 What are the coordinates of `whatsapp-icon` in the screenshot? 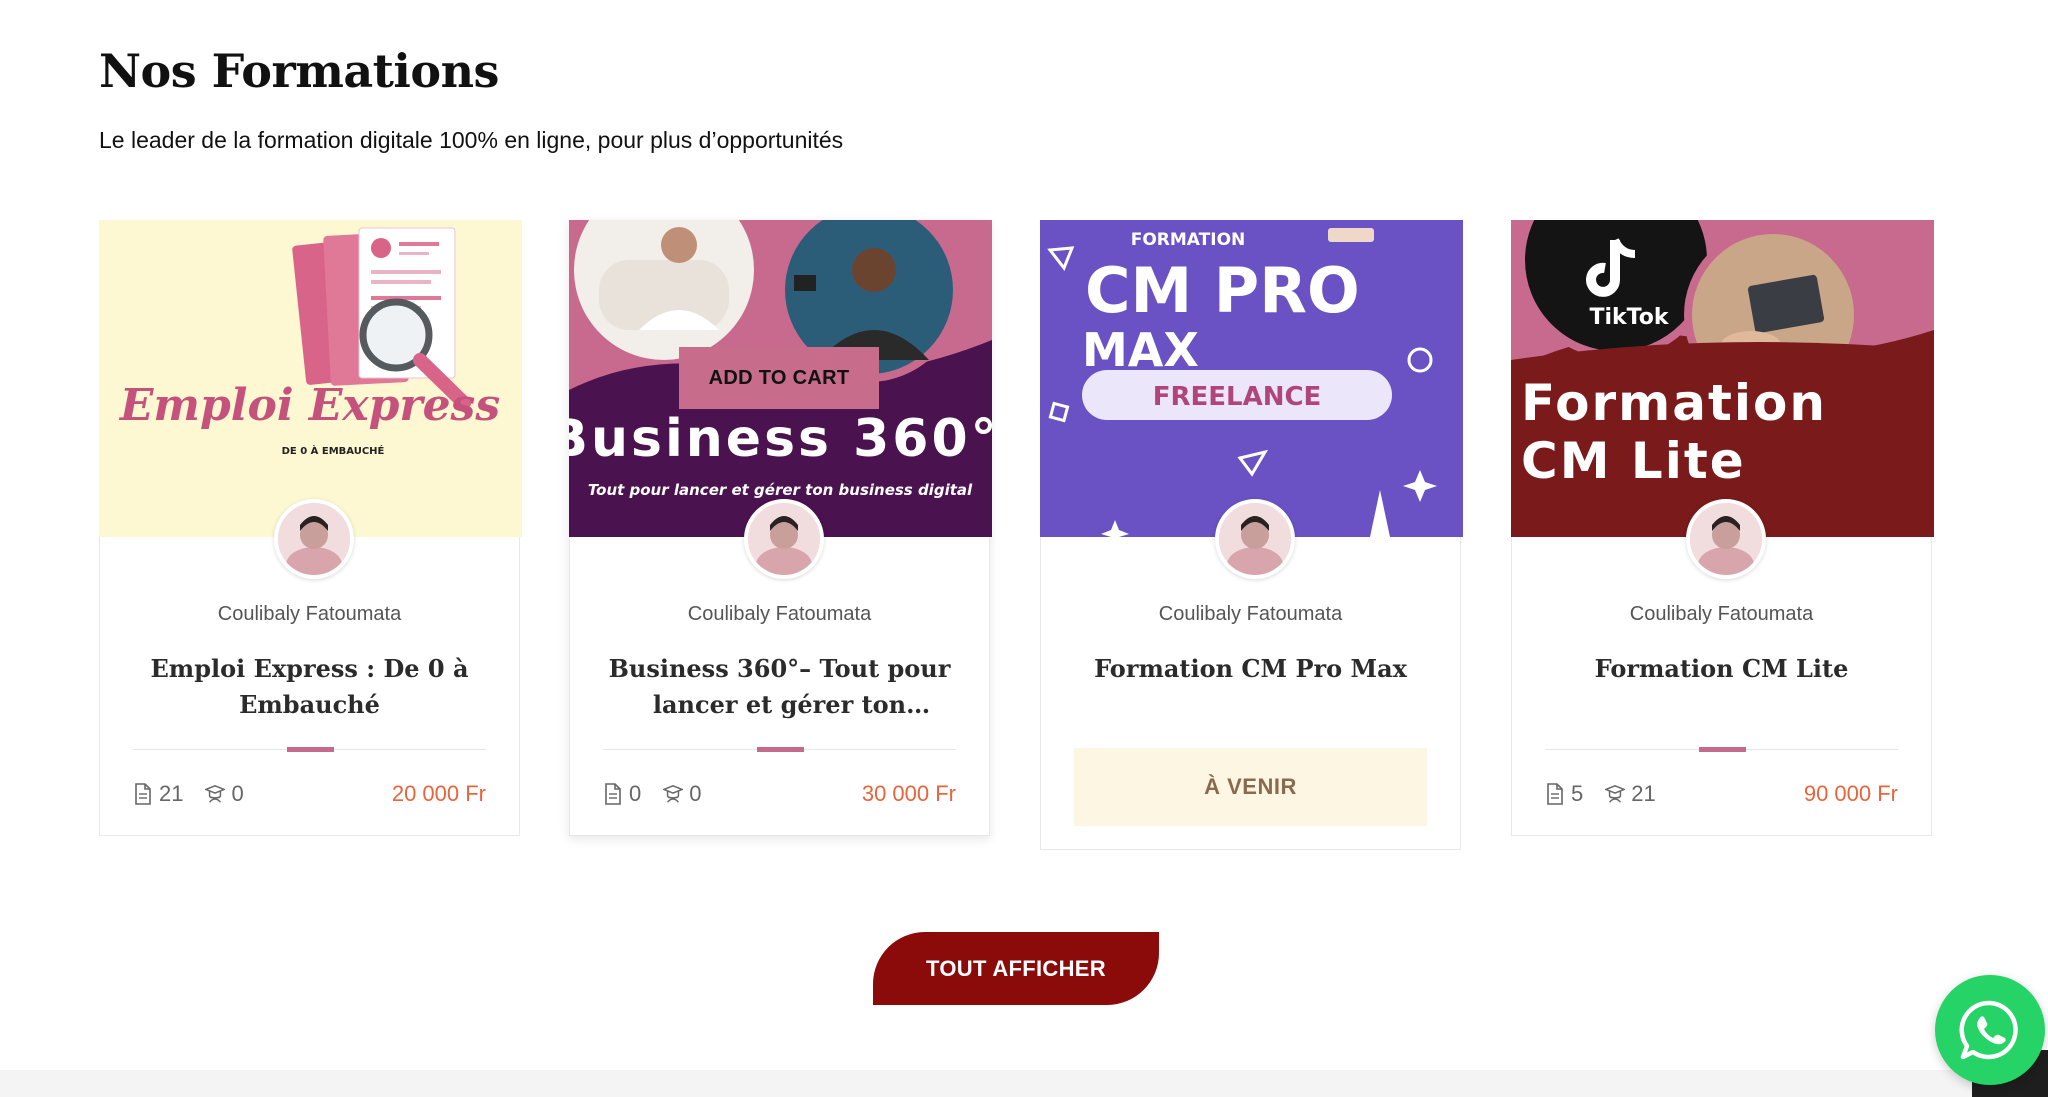 It's located at (1988, 1030).